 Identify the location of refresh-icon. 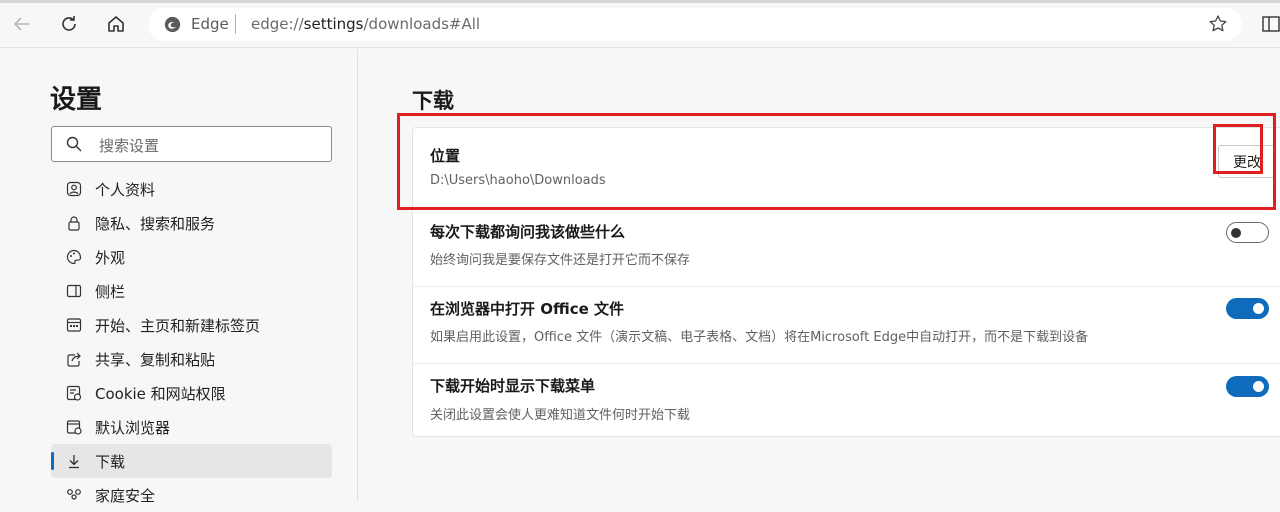
(69, 23).